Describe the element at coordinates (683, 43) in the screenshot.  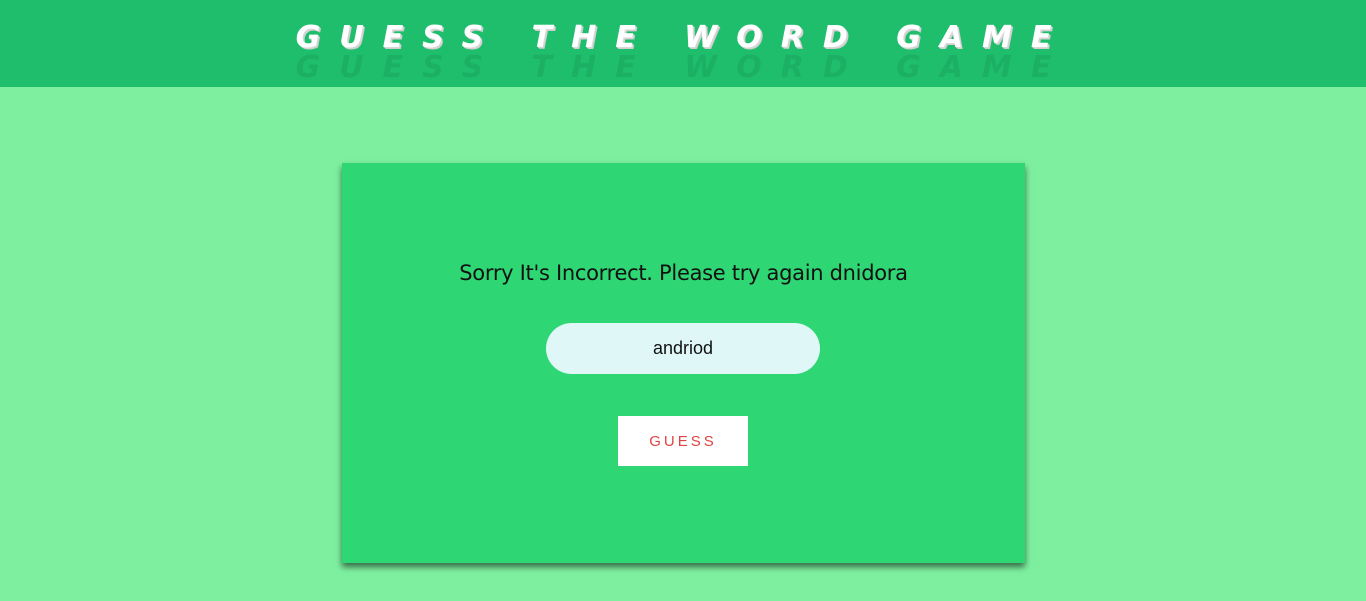
I see `header-bar: GUESS THE WORD GAME GUESS THE WORD GAME` at that location.